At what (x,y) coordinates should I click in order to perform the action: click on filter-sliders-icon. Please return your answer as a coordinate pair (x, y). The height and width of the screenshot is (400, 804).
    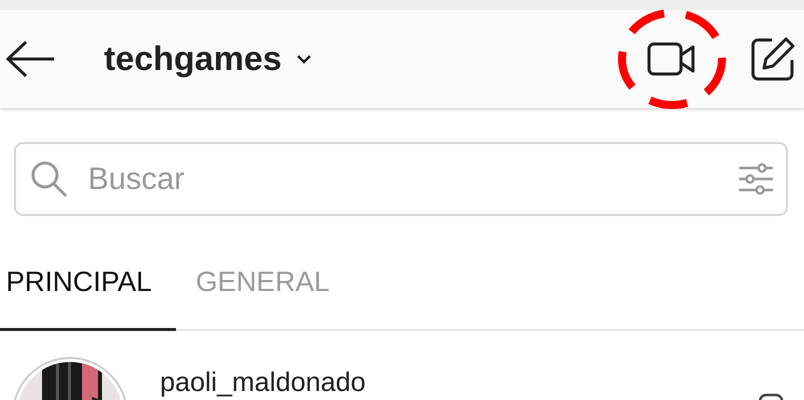
    Looking at the image, I should click on (756, 179).